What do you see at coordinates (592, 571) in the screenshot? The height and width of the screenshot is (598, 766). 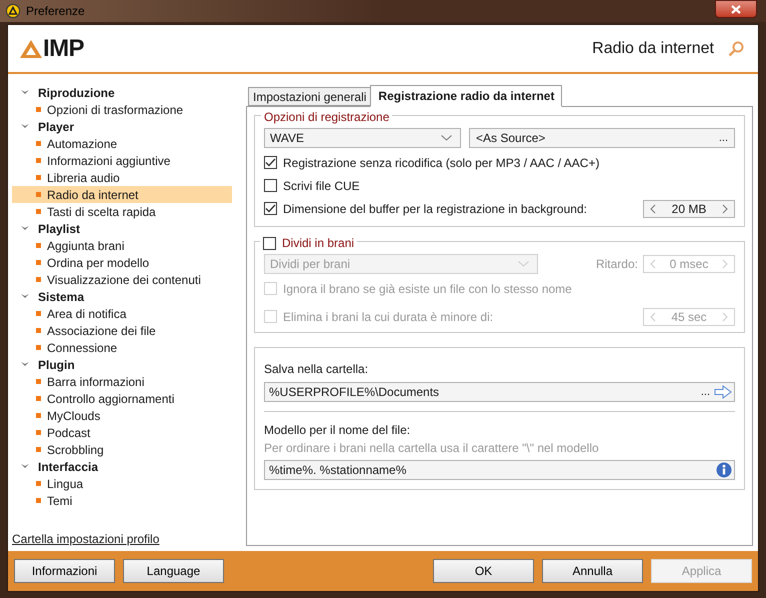 I see `dialog-button: Annulla` at bounding box center [592, 571].